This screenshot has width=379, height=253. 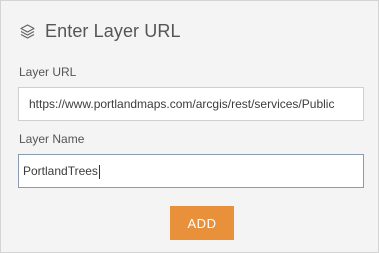 I want to click on layer-name-value: PortlandTrees, so click(x=60, y=171).